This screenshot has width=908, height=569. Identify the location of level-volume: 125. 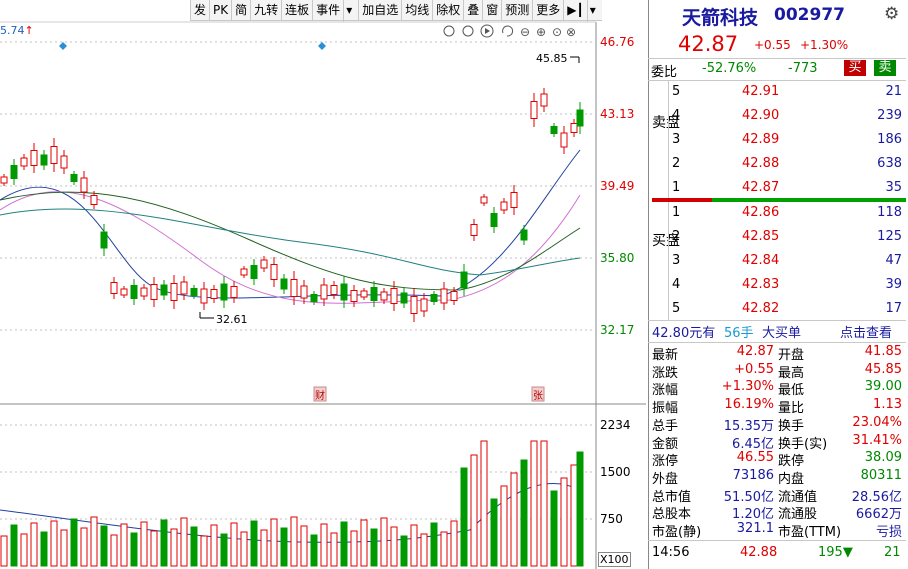
(889, 236).